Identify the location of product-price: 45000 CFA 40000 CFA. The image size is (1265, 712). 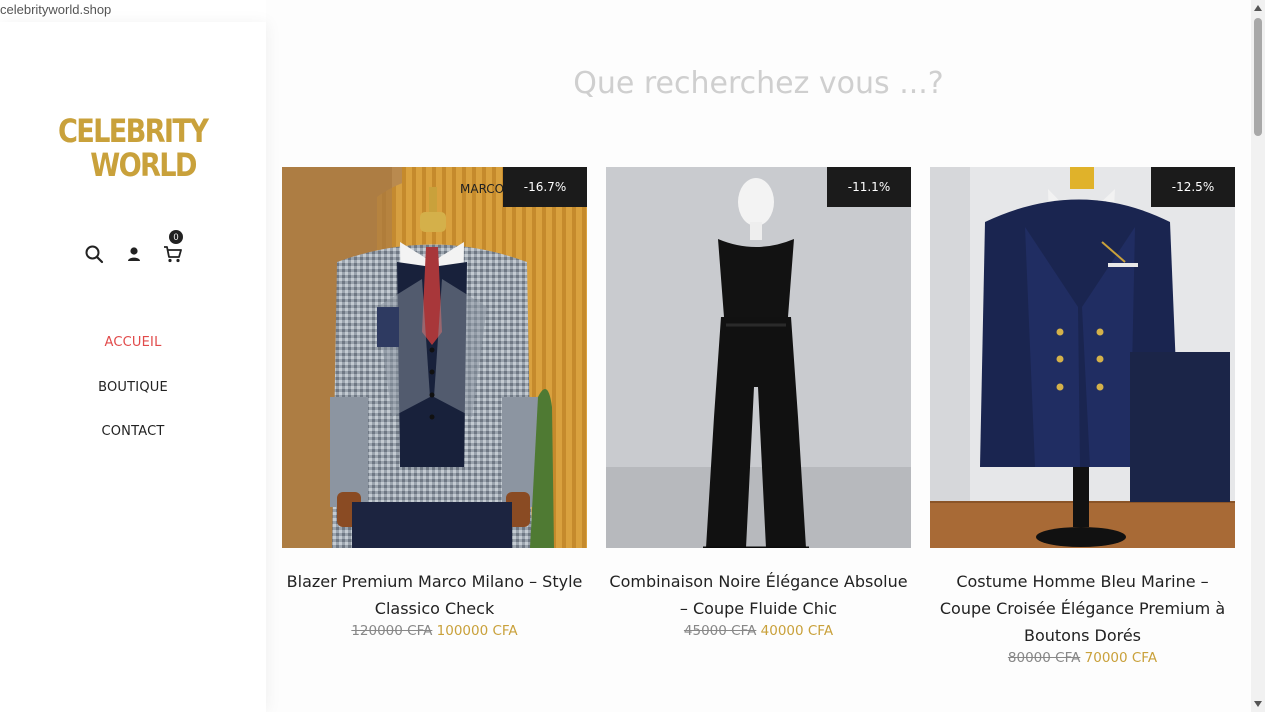
(758, 631).